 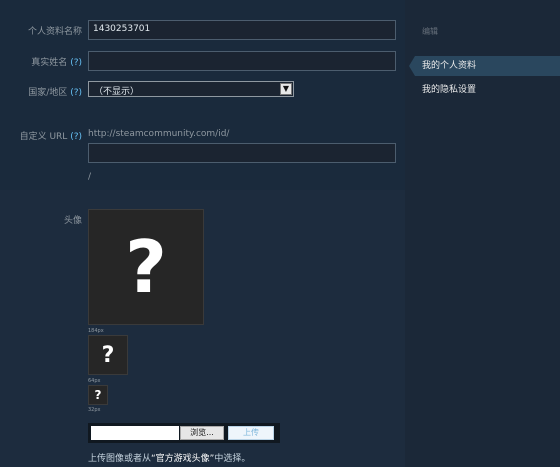 I want to click on upload-hint: 上传图像或者从“官方游戏头像”中选择。, so click(x=169, y=457).